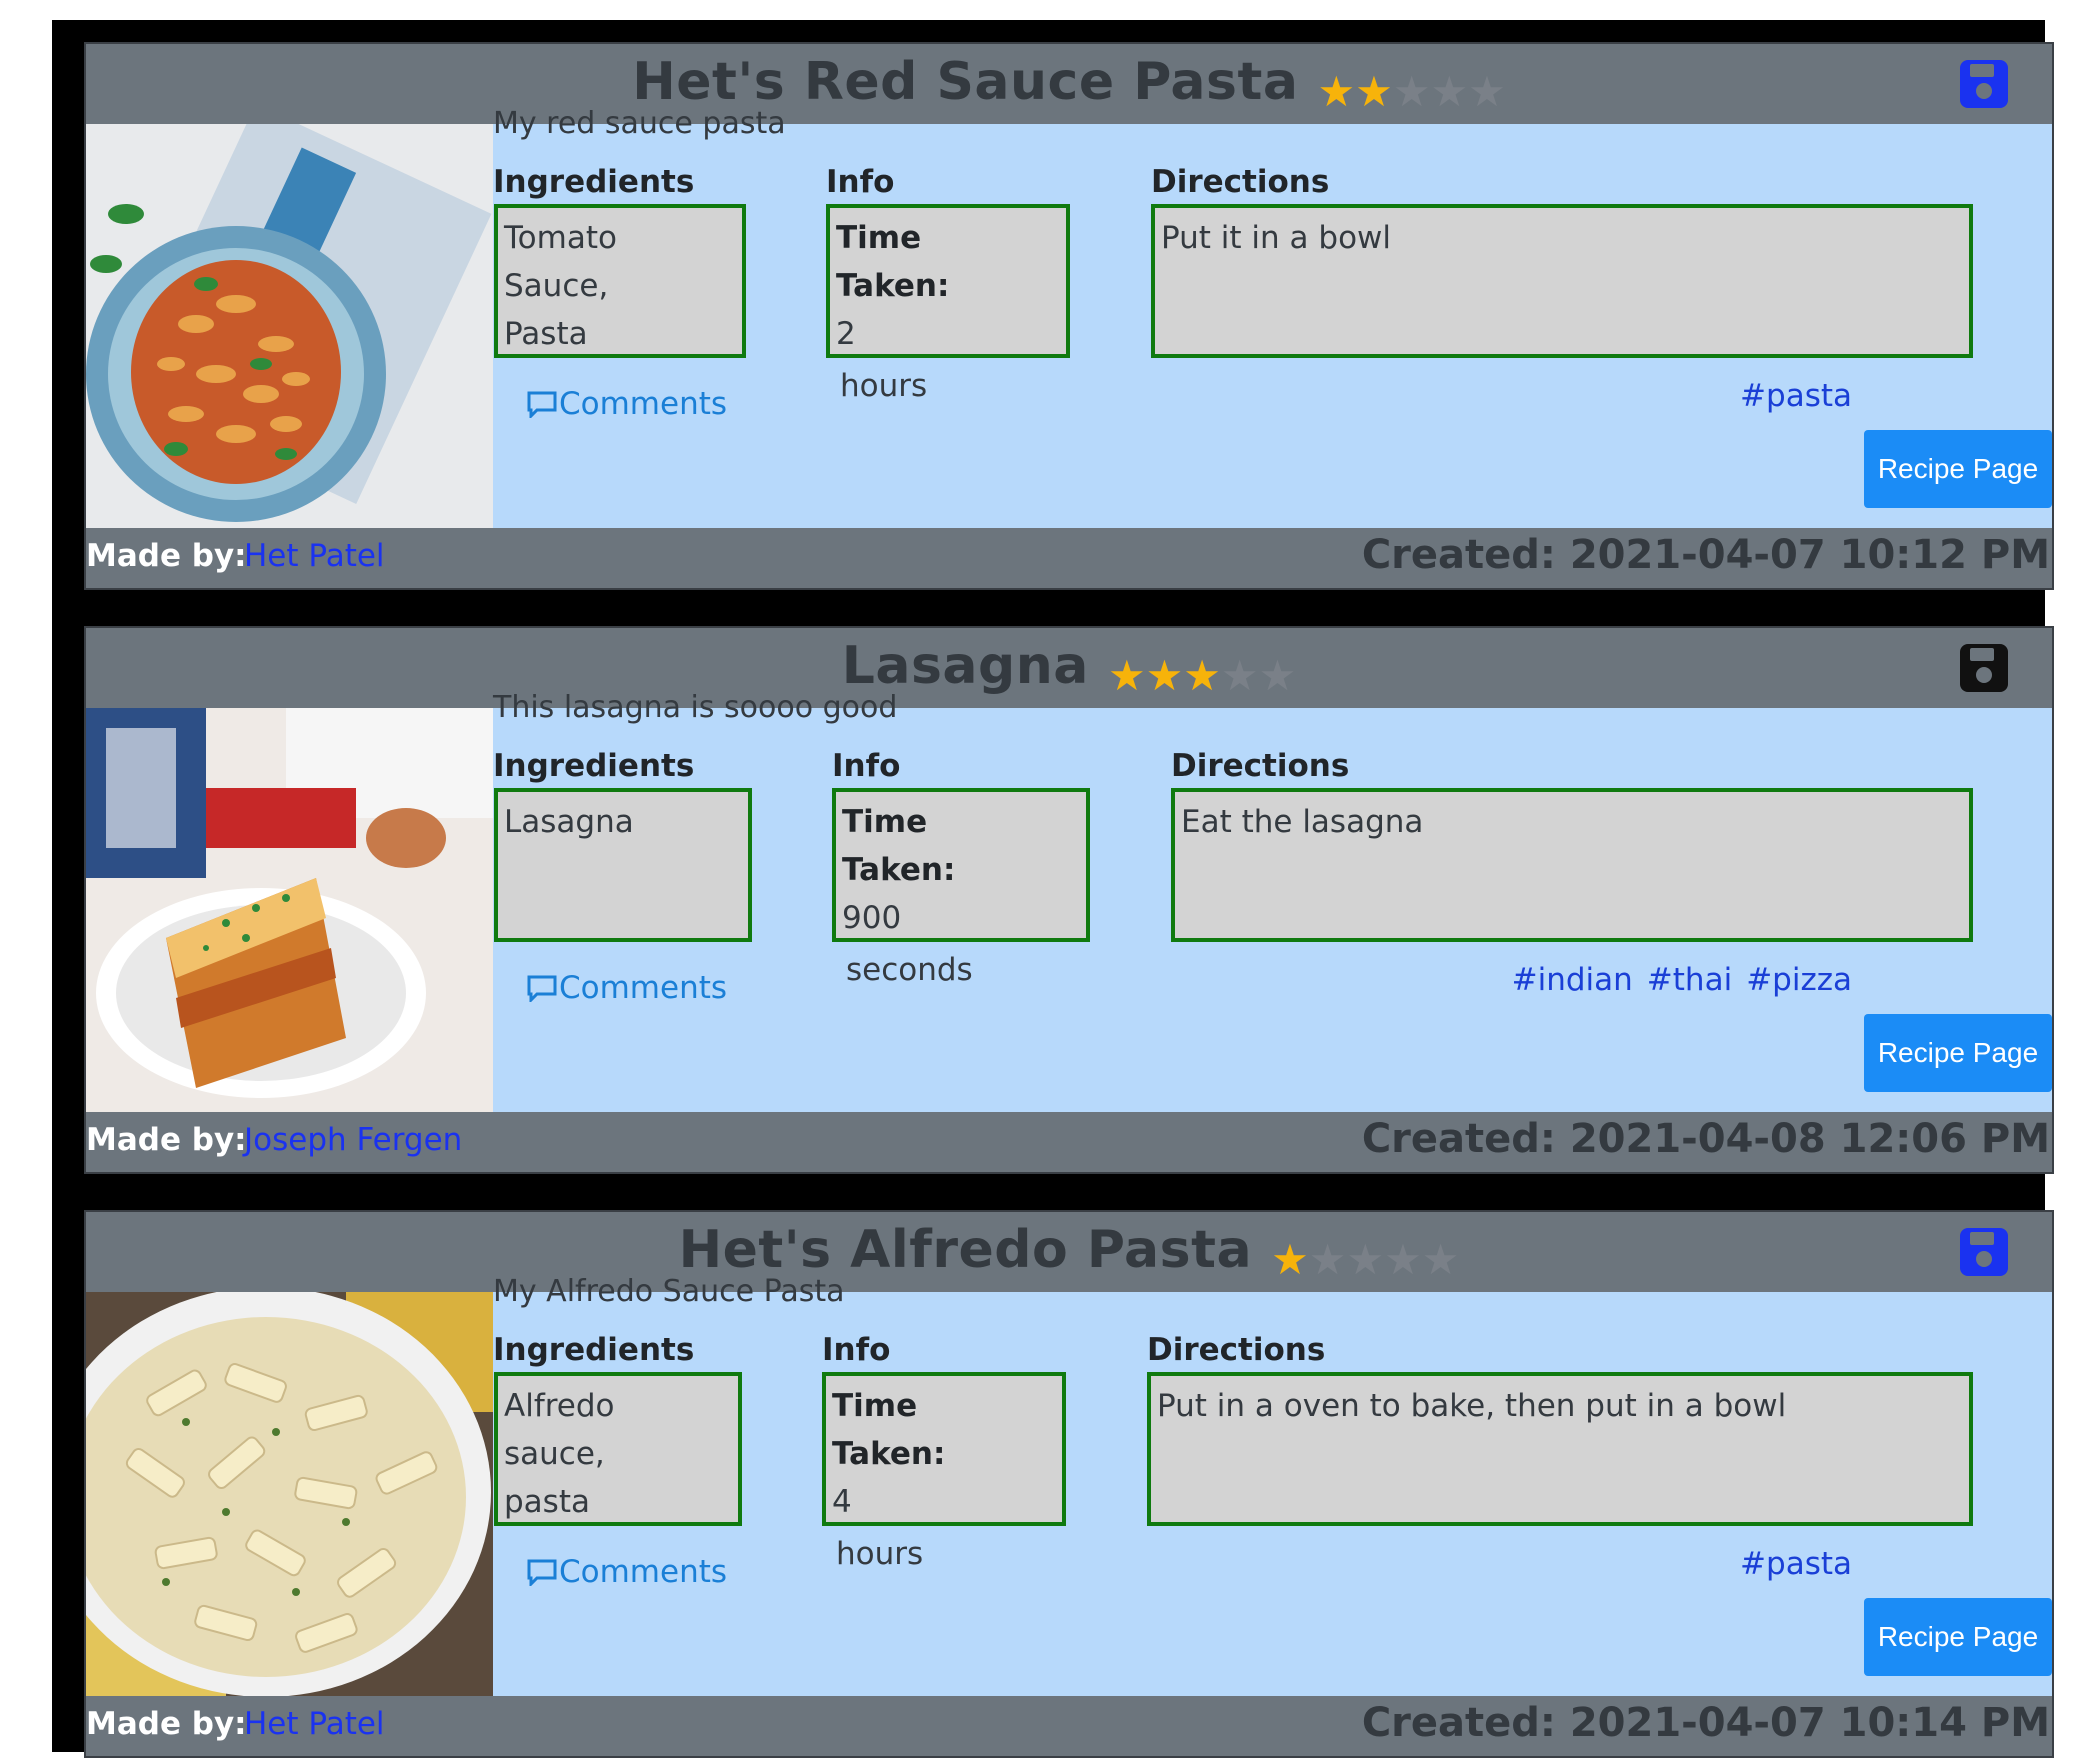  Describe the element at coordinates (1689, 980) in the screenshot. I see `tag-link: #thai` at that location.